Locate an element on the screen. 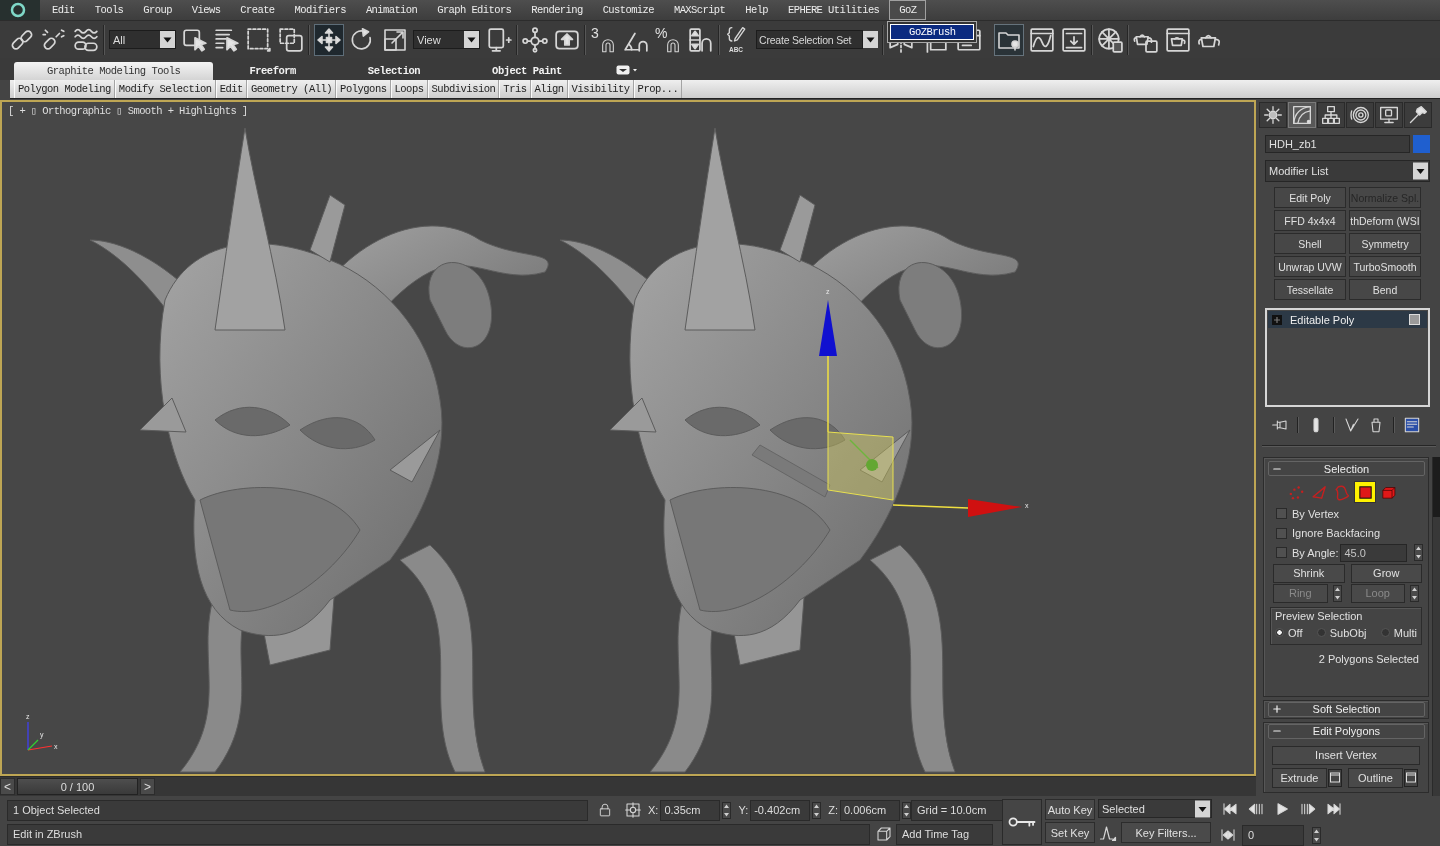  modifier-button: FFD 4x4x4 is located at coordinates (1310, 220).